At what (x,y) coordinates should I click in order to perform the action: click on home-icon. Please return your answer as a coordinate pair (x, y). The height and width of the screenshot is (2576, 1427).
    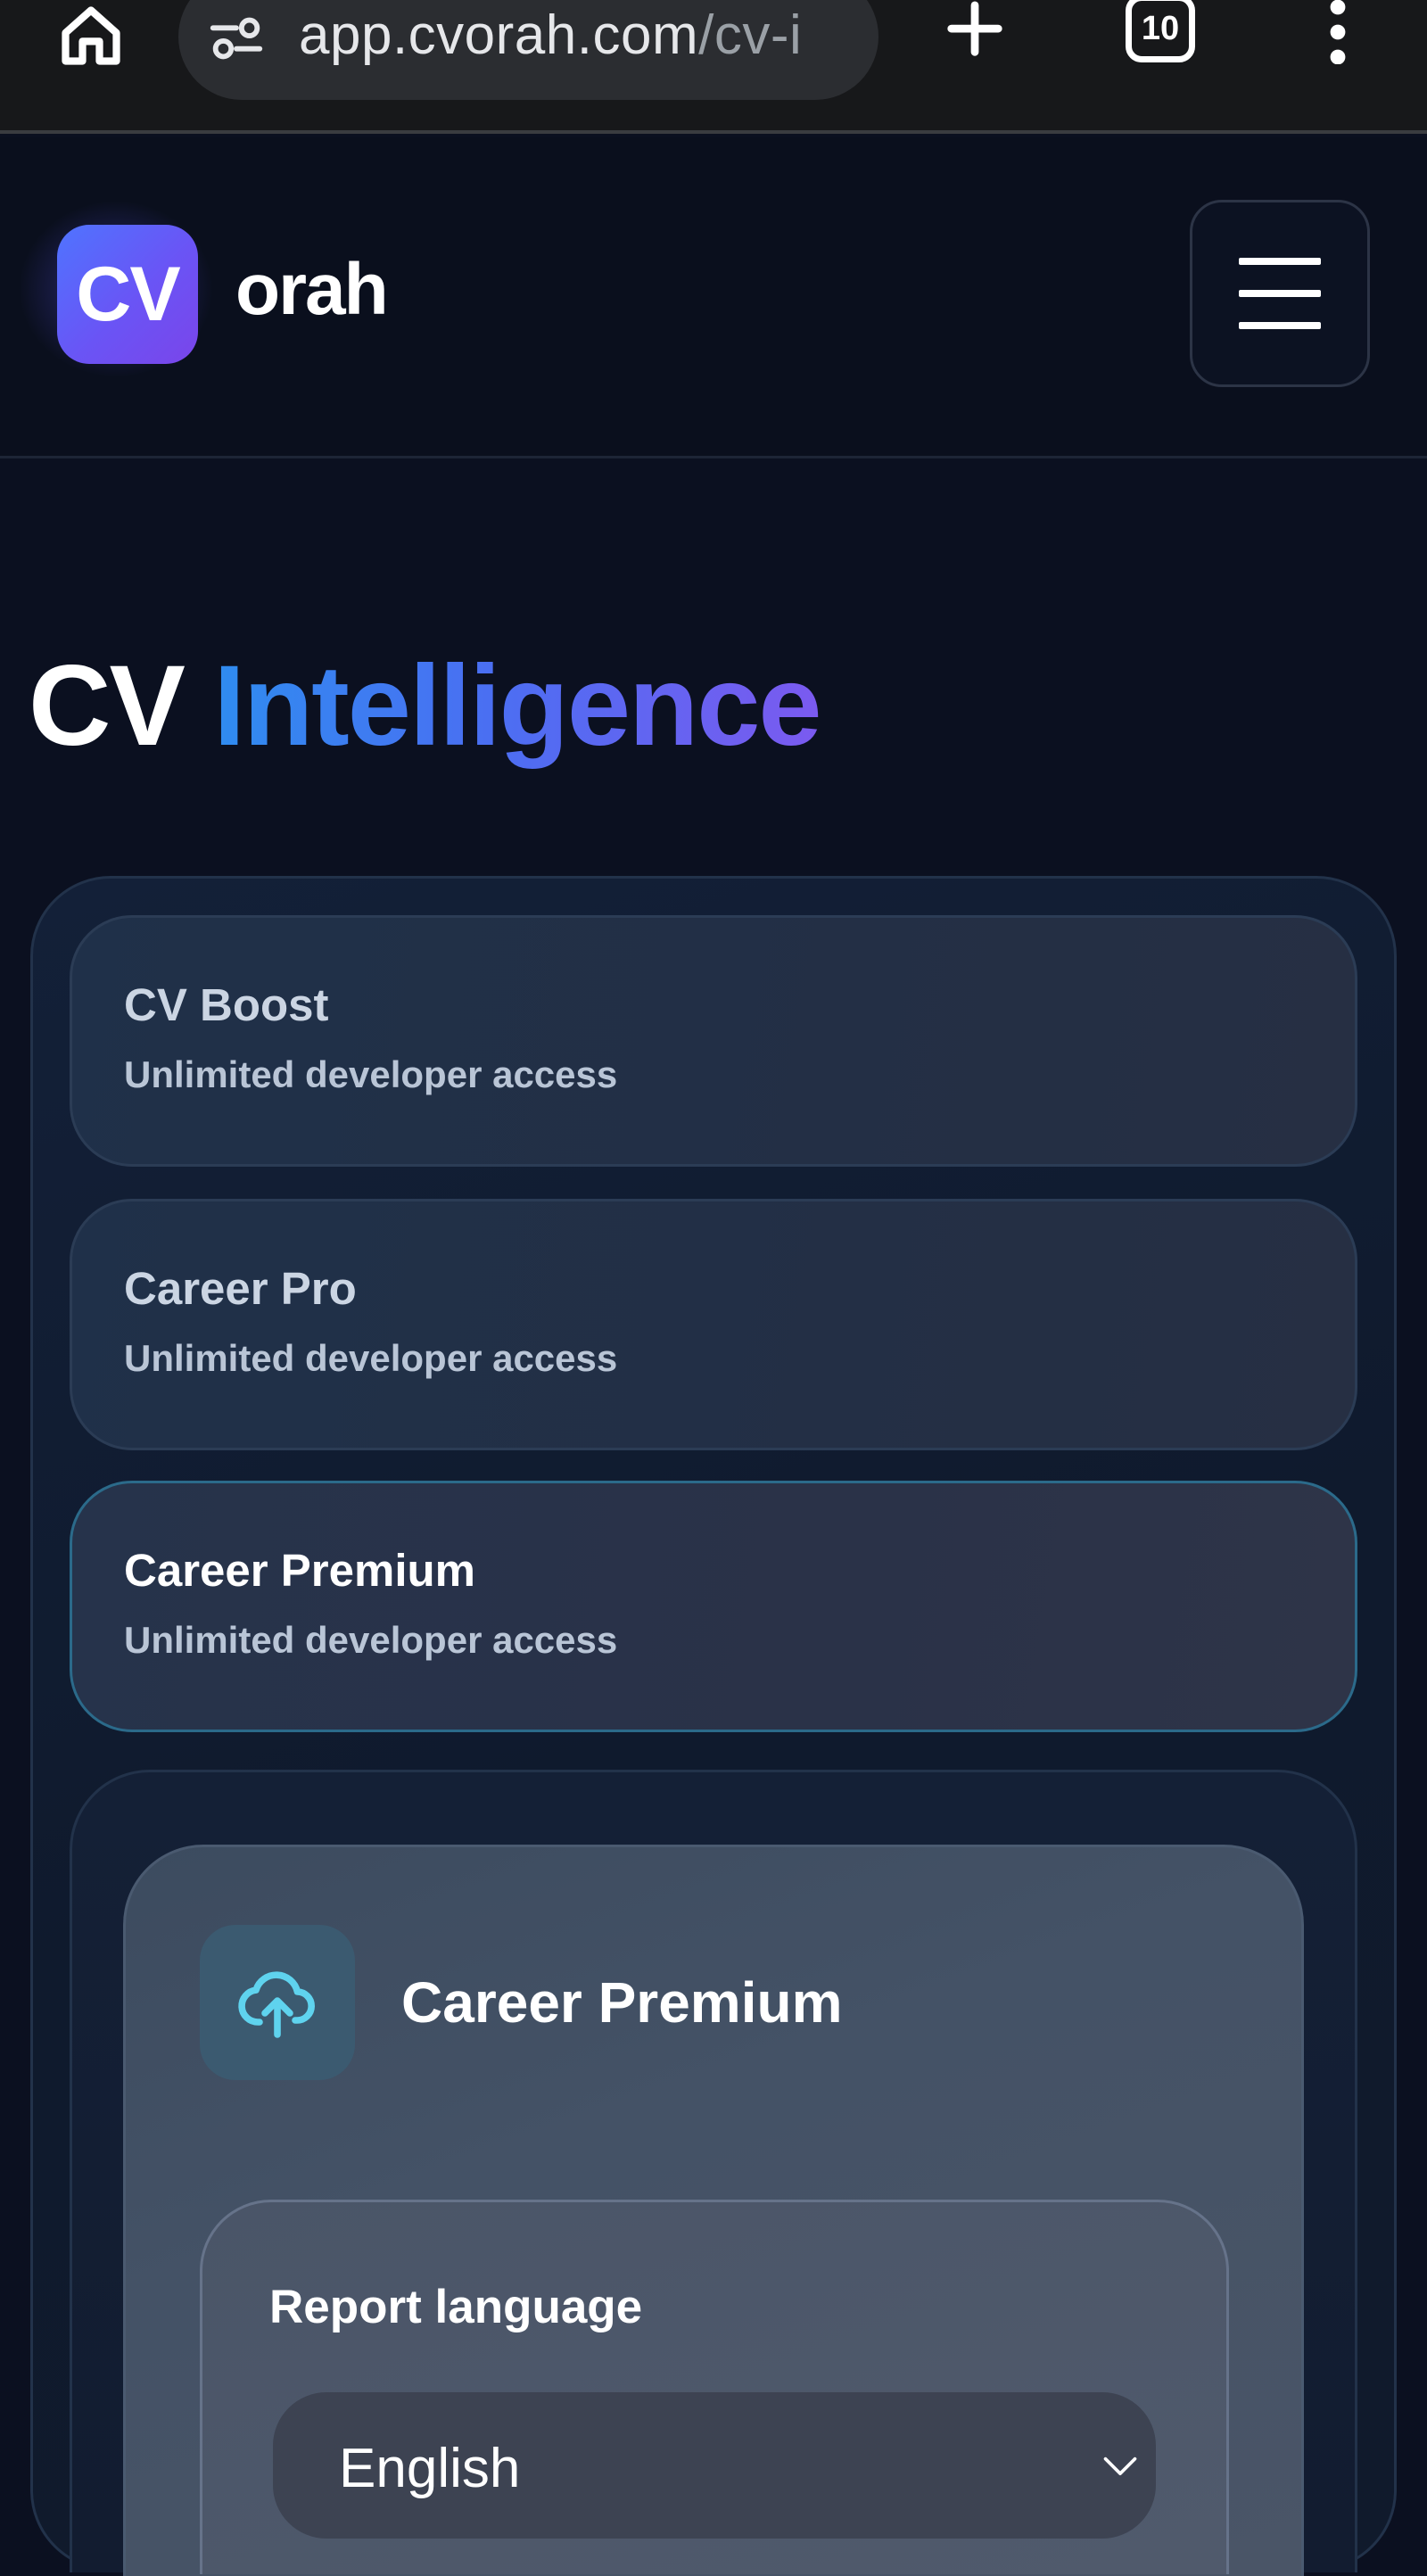
    Looking at the image, I should click on (91, 35).